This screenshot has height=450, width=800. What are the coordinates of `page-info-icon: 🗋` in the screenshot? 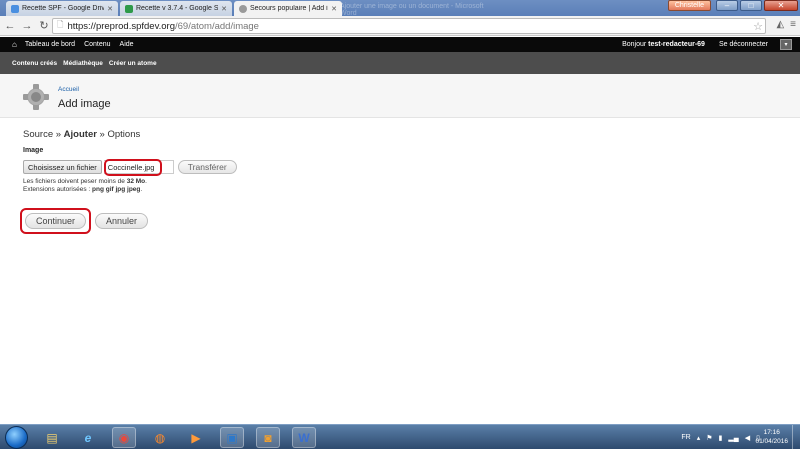 It's located at (60, 26).